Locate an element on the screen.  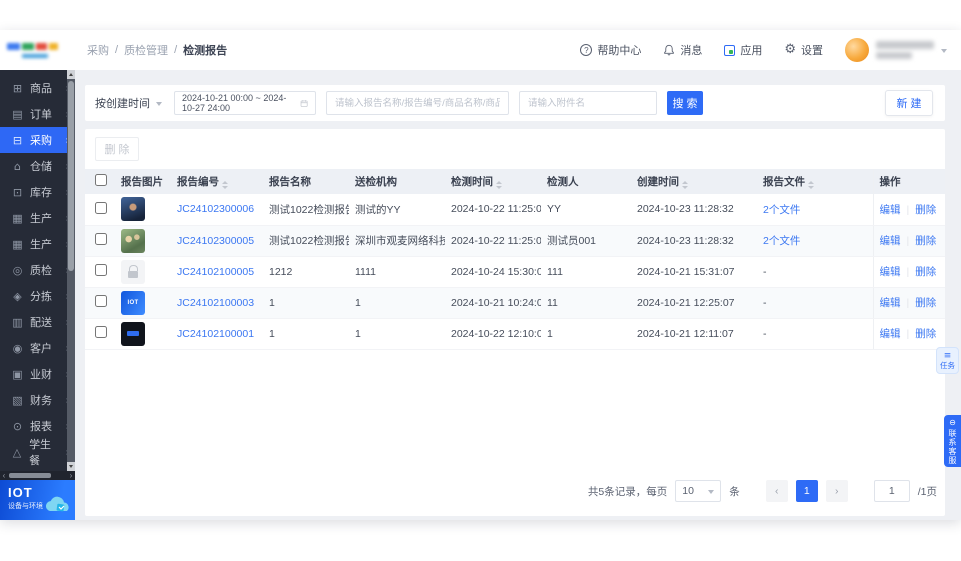
messages-button: 消息 is located at coordinates (682, 50).